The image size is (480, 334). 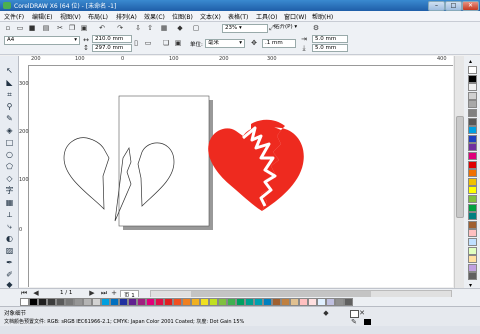 I want to click on menu-layout: 布局(L), so click(x=98, y=16).